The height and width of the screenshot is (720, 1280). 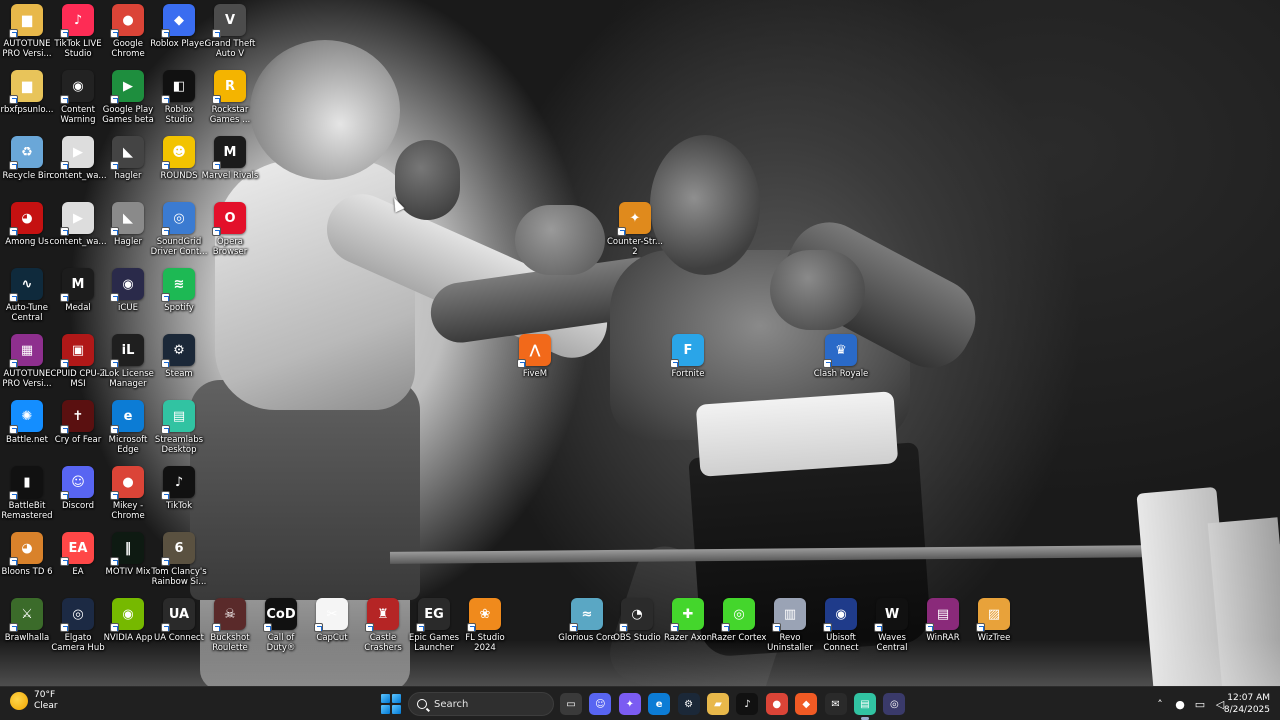 I want to click on taskbar-search-box: Search, so click(x=481, y=704).